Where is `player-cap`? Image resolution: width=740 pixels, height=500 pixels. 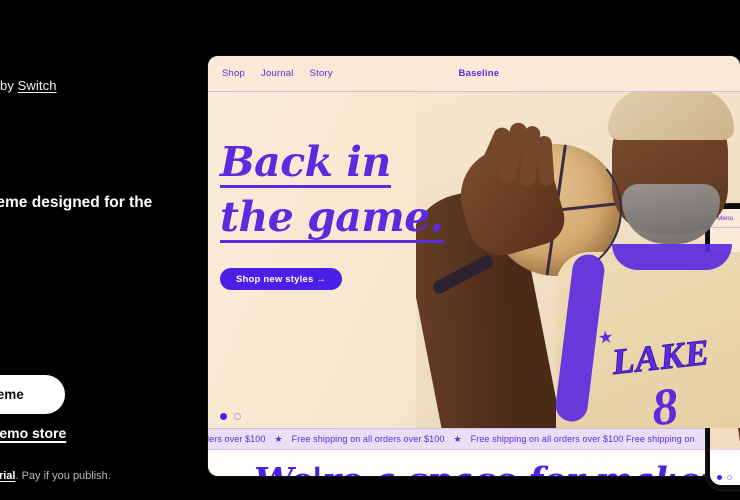 player-cap is located at coordinates (671, 116).